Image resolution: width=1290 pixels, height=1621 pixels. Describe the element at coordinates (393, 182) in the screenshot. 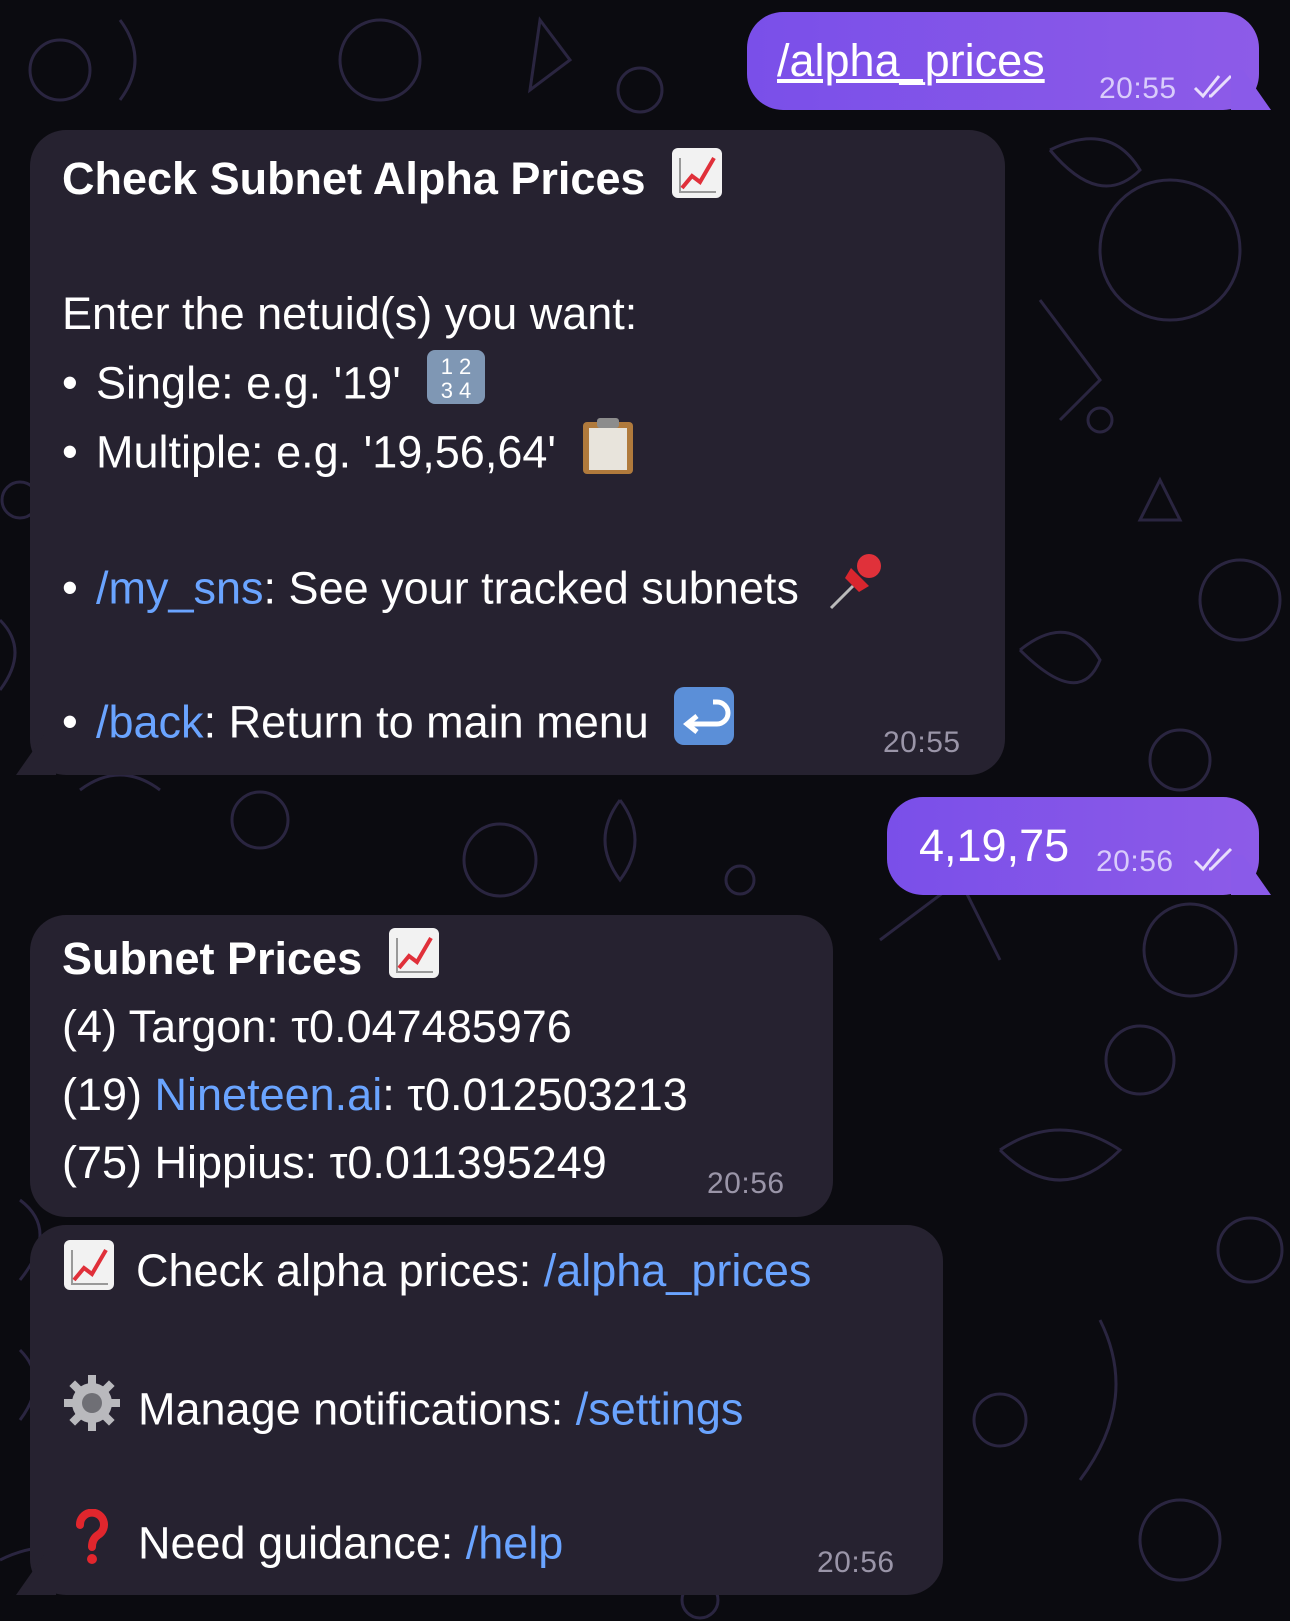

I see `message-title: Check Subnet Alpha Prices` at that location.